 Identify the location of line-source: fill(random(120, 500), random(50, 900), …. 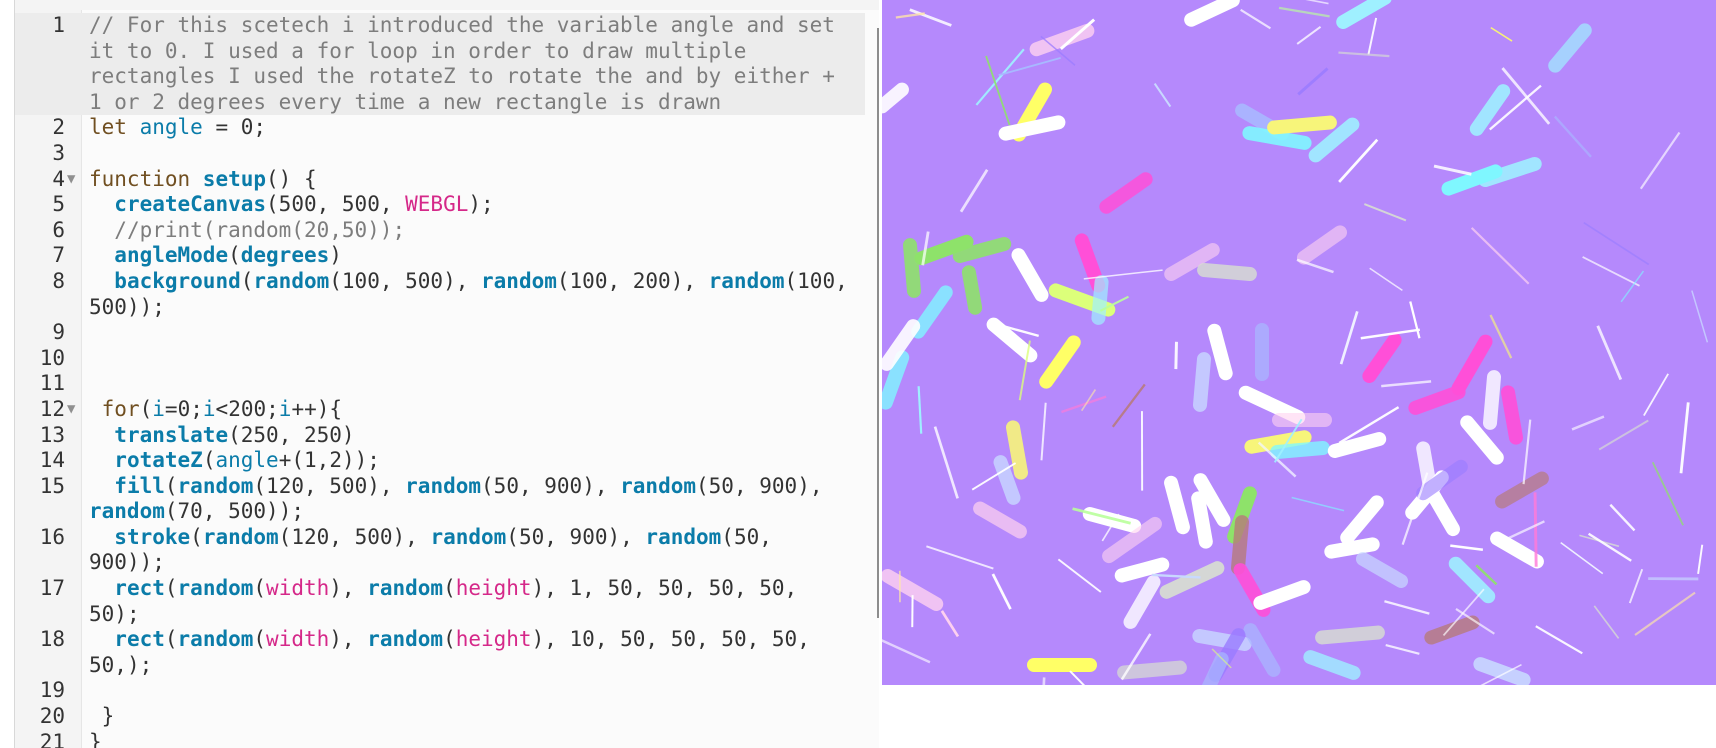
(474, 499).